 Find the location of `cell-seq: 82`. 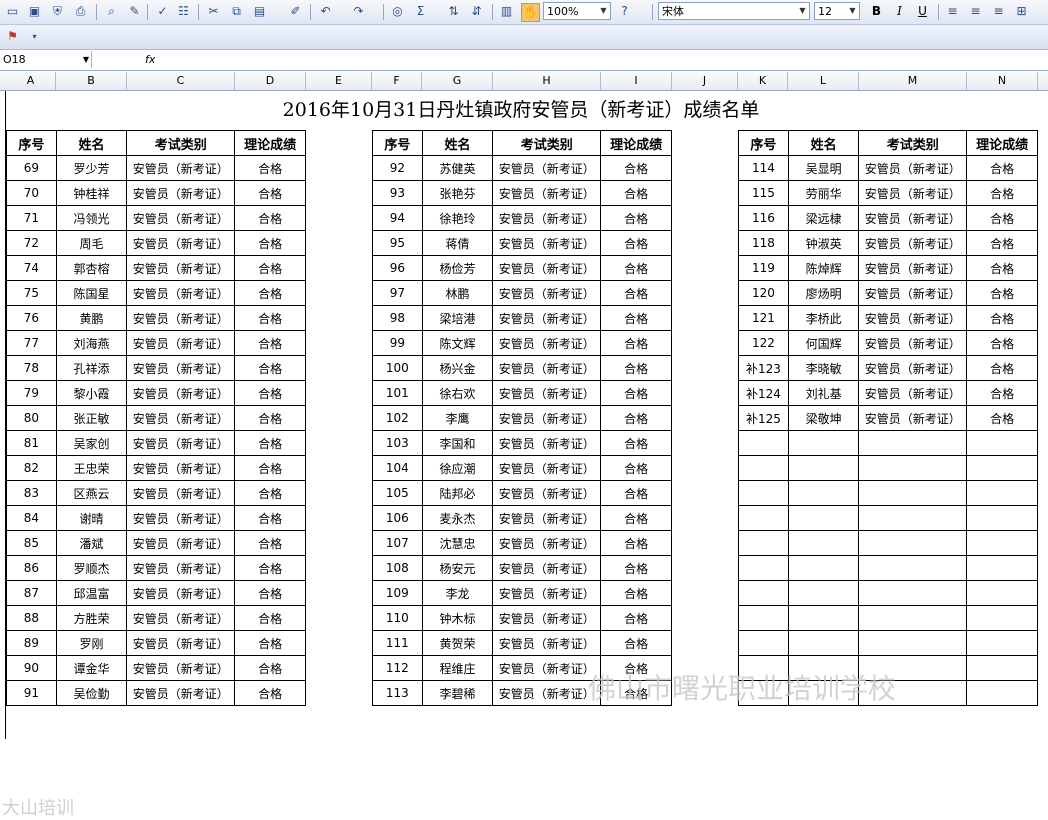

cell-seq: 82 is located at coordinates (31, 468).